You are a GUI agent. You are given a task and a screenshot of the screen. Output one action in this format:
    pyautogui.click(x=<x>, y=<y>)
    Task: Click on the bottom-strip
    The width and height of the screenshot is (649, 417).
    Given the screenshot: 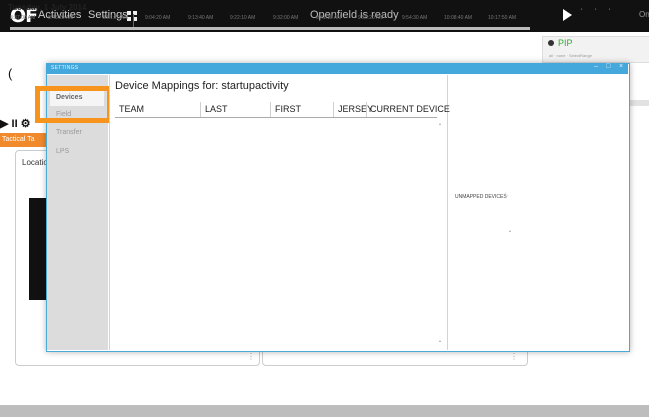 What is the action you would take?
    pyautogui.click(x=324, y=411)
    